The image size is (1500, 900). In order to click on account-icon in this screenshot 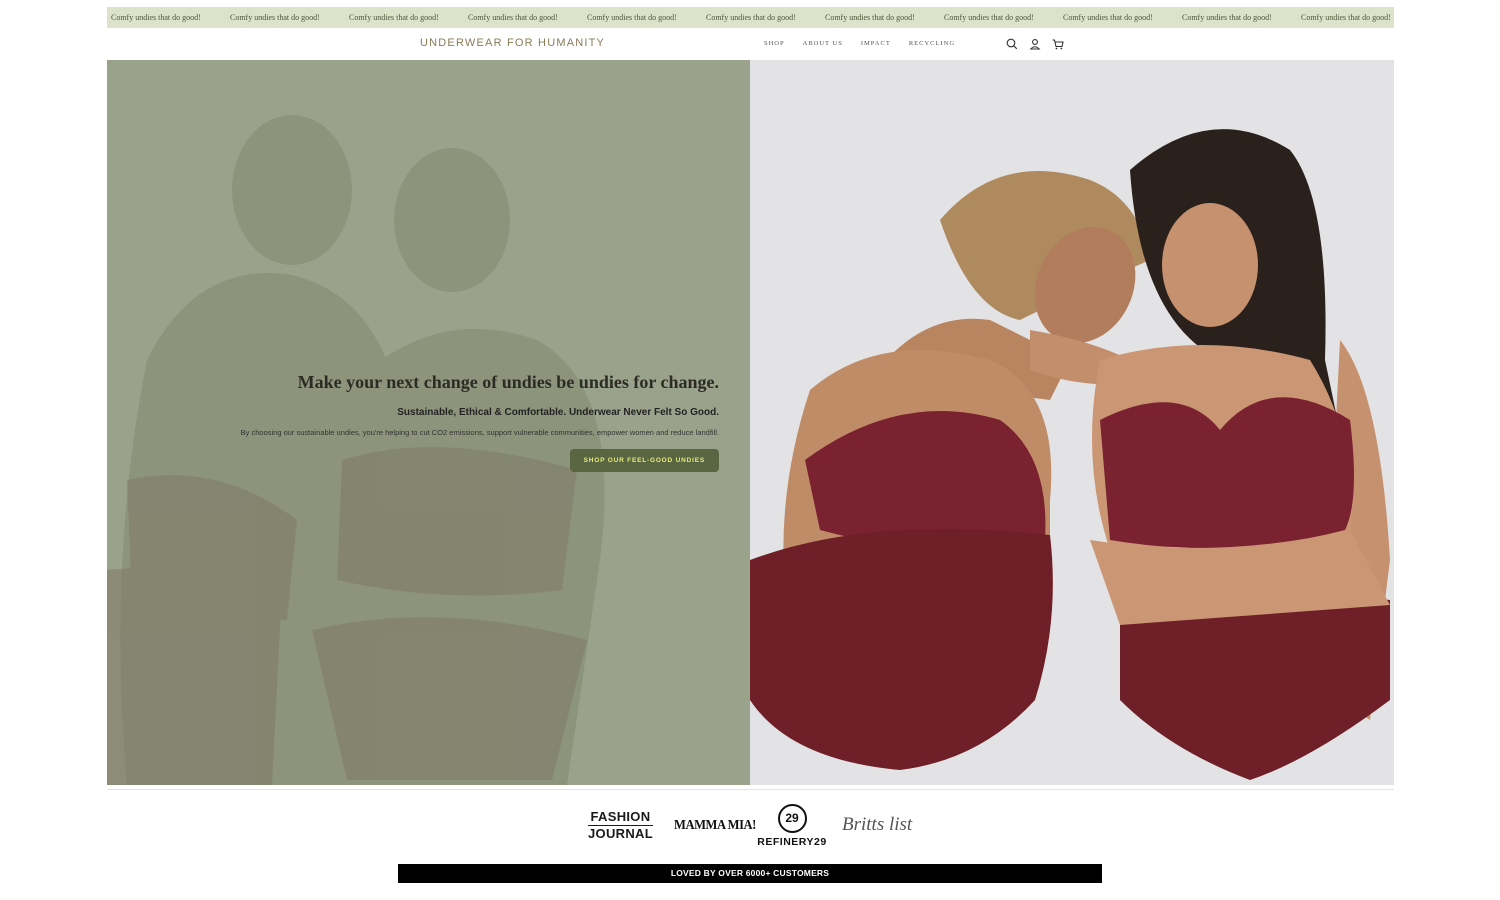, I will do `click(1035, 44)`.